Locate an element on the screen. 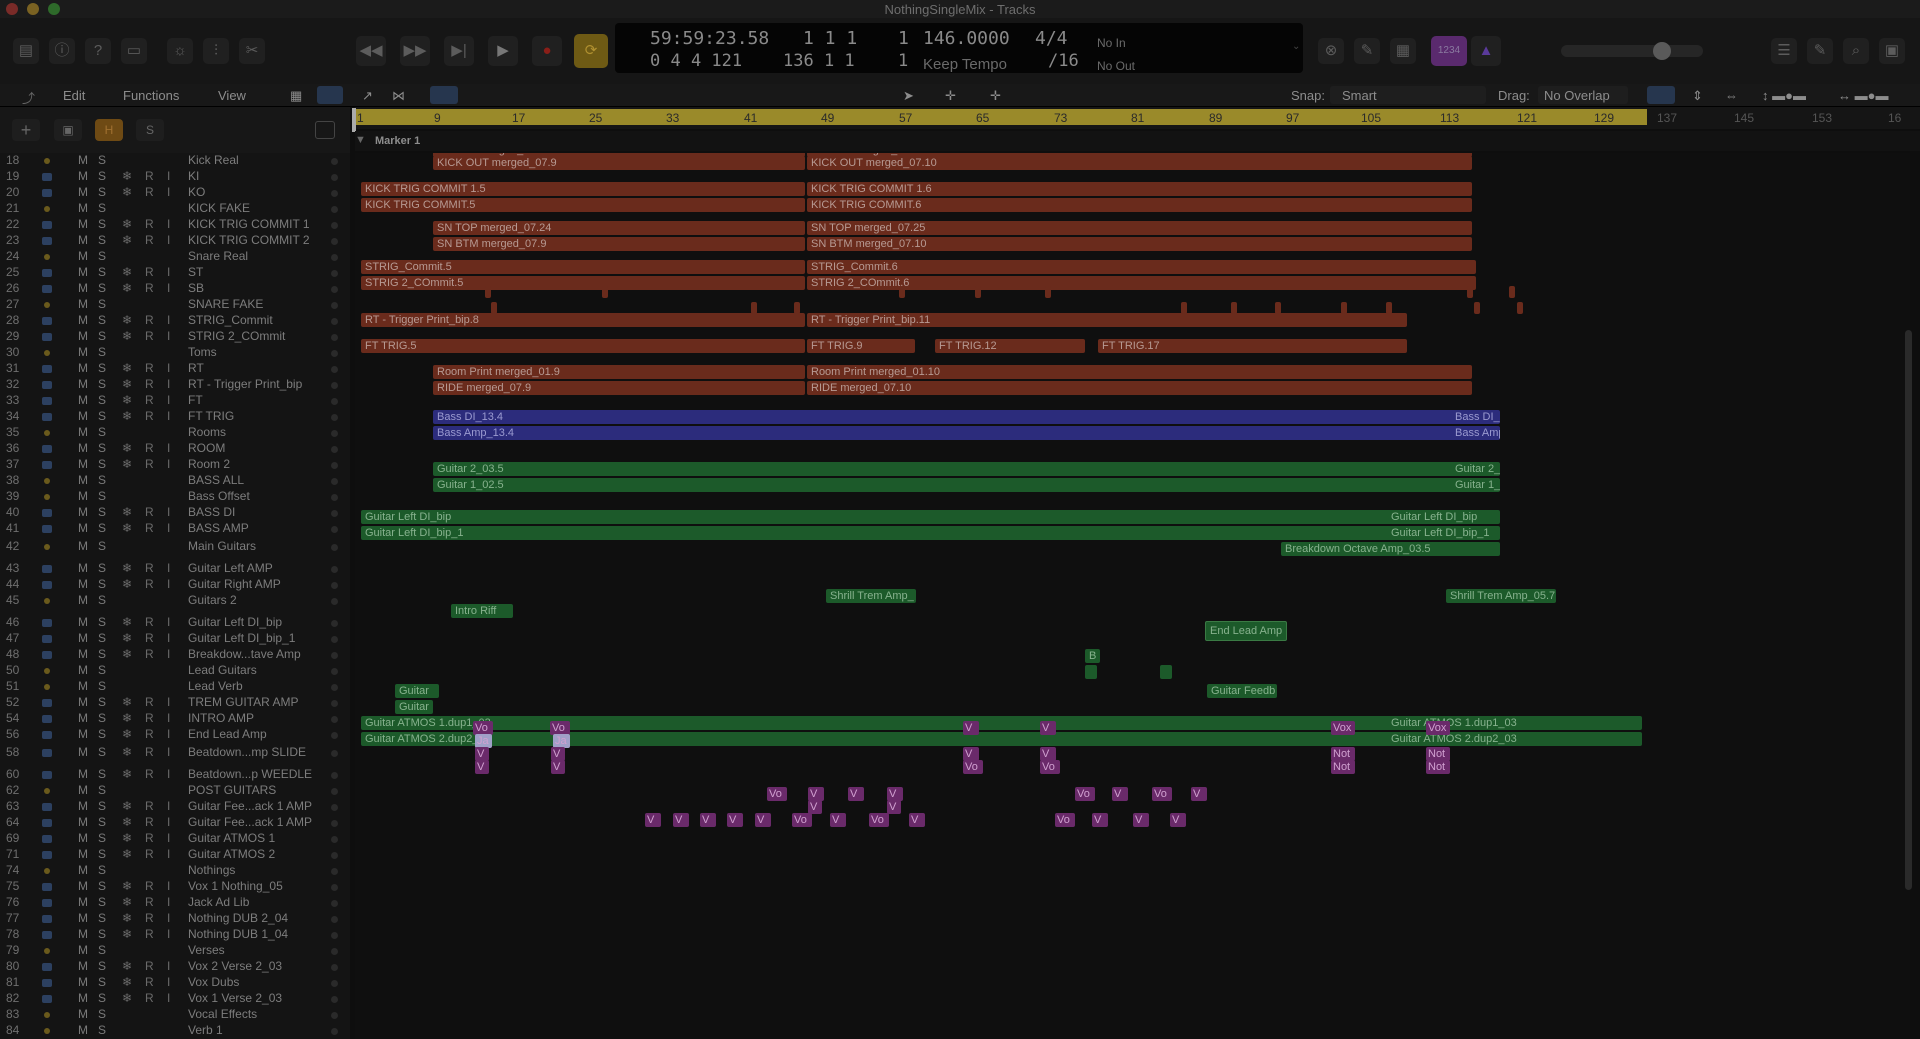 Image resolution: width=1920 pixels, height=1039 pixels. region: SN BTM merged_07.10 is located at coordinates (1139, 244).